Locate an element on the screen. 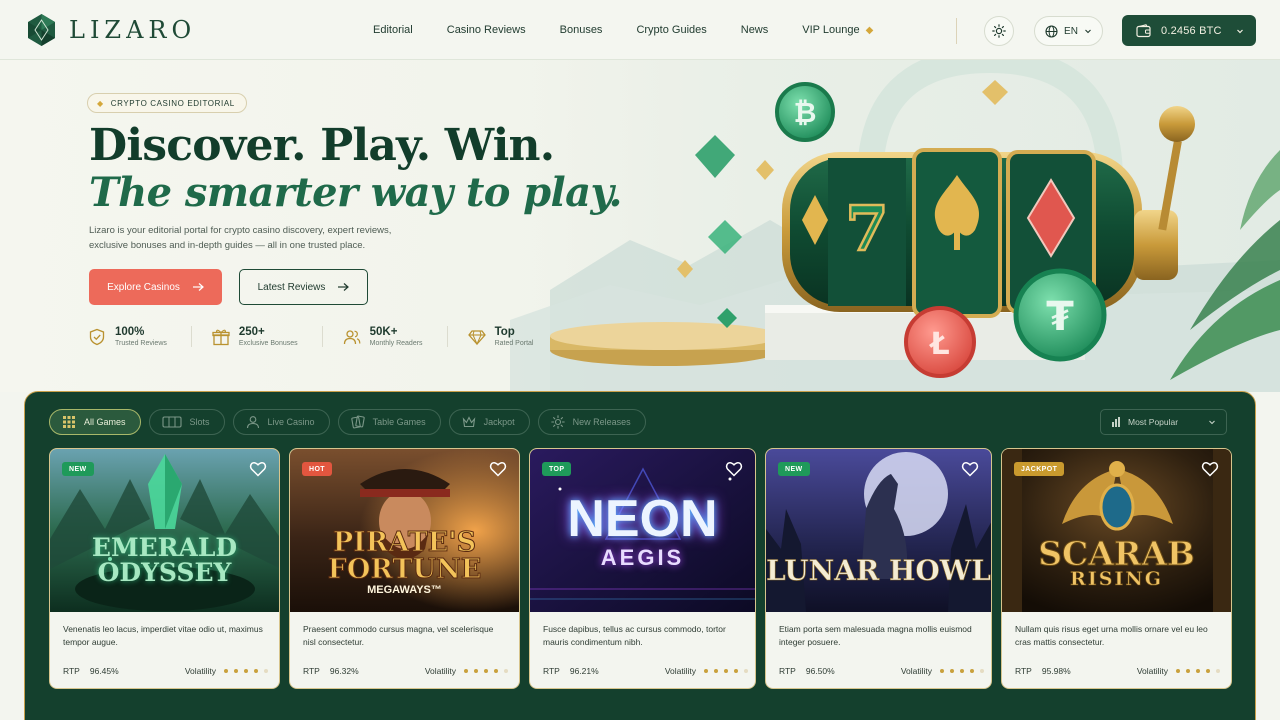 The width and height of the screenshot is (1280, 720). filter-live-casino: Live Casino is located at coordinates (281, 422).